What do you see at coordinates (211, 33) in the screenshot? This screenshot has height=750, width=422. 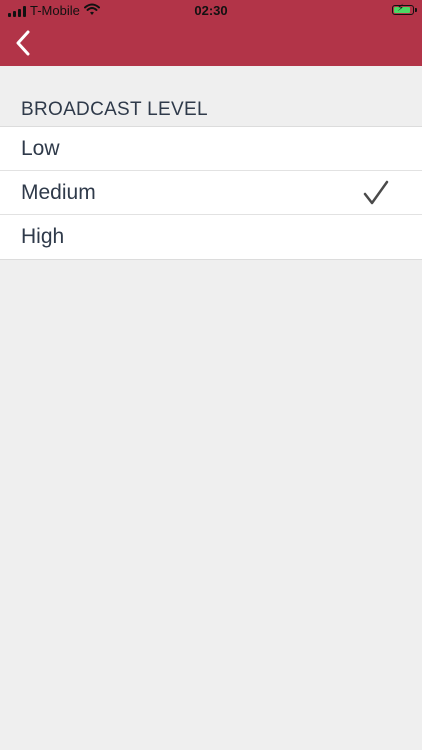 I see `navigation-header: T-Mobile 02:30 ⚡` at bounding box center [211, 33].